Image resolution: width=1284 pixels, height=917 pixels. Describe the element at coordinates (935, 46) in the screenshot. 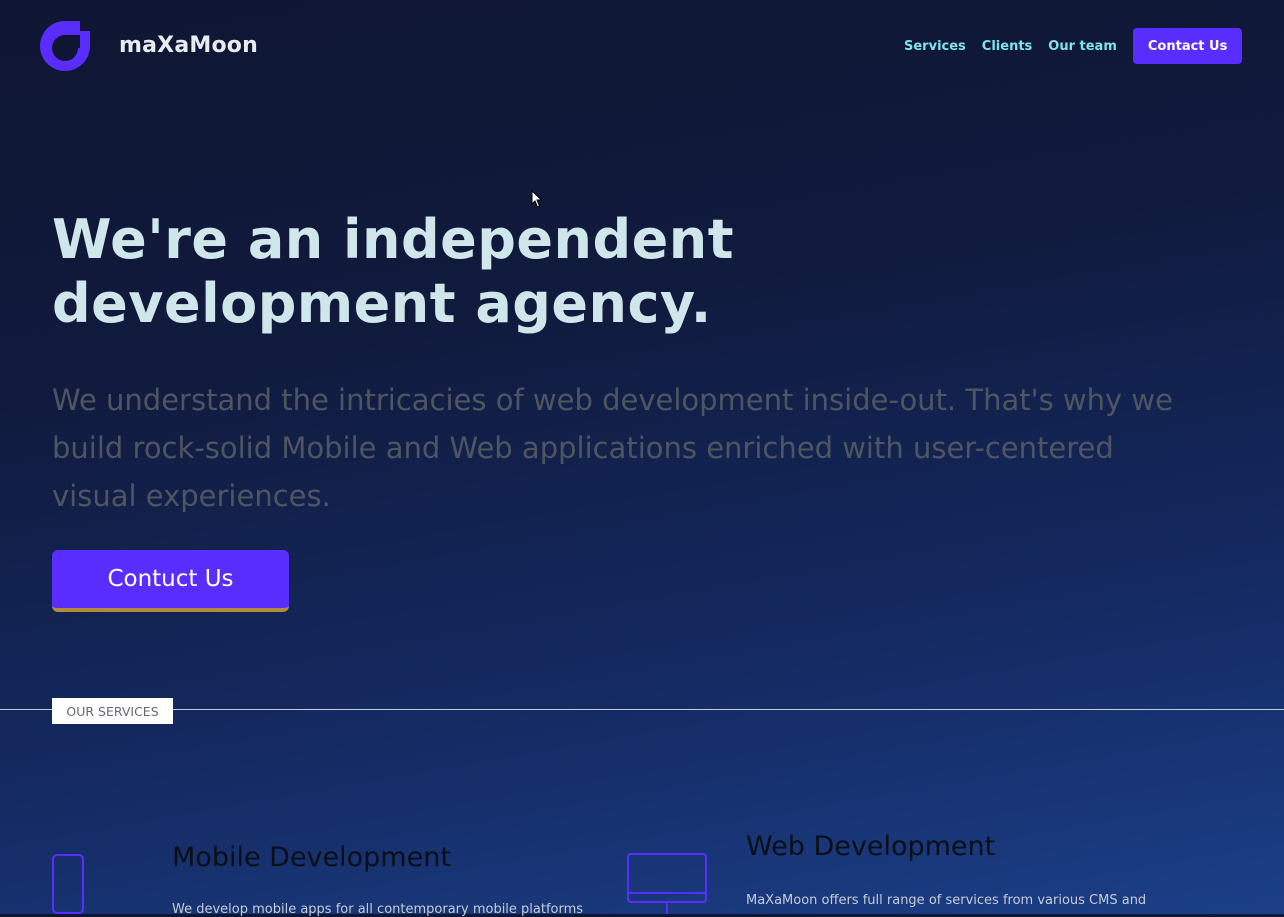

I see `nav-services-link: Services` at that location.